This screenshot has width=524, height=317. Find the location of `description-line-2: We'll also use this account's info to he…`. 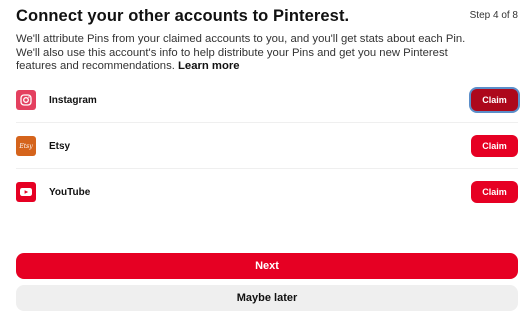

description-line-2: We'll also use this account's info to he… is located at coordinates (232, 52).